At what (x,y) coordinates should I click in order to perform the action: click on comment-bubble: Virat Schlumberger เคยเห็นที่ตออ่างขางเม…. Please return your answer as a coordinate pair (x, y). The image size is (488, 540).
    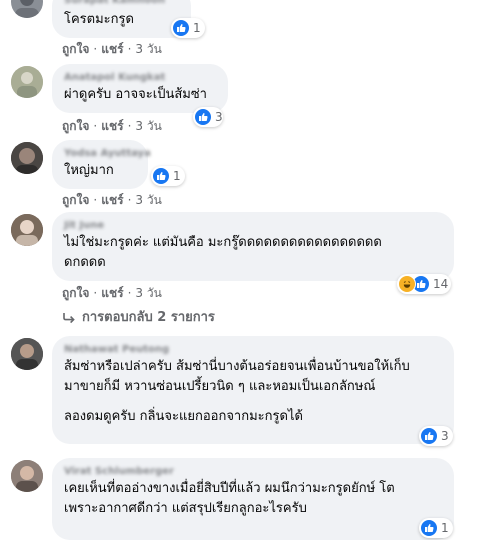
    Looking at the image, I should click on (253, 499).